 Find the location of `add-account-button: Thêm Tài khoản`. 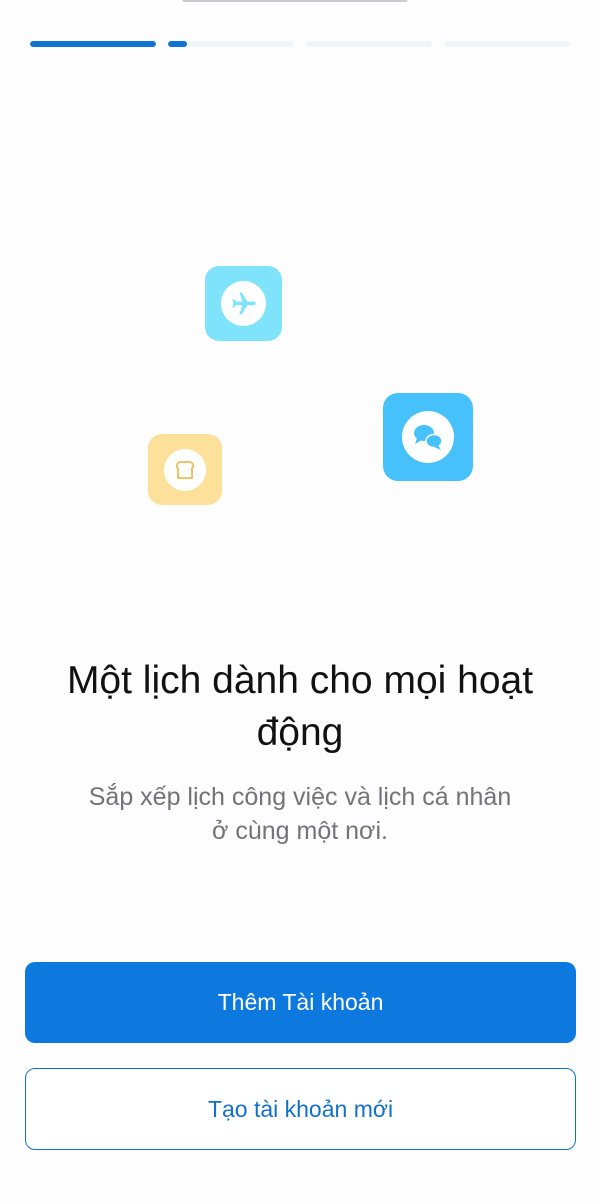

add-account-button: Thêm Tài khoản is located at coordinates (300, 1002).